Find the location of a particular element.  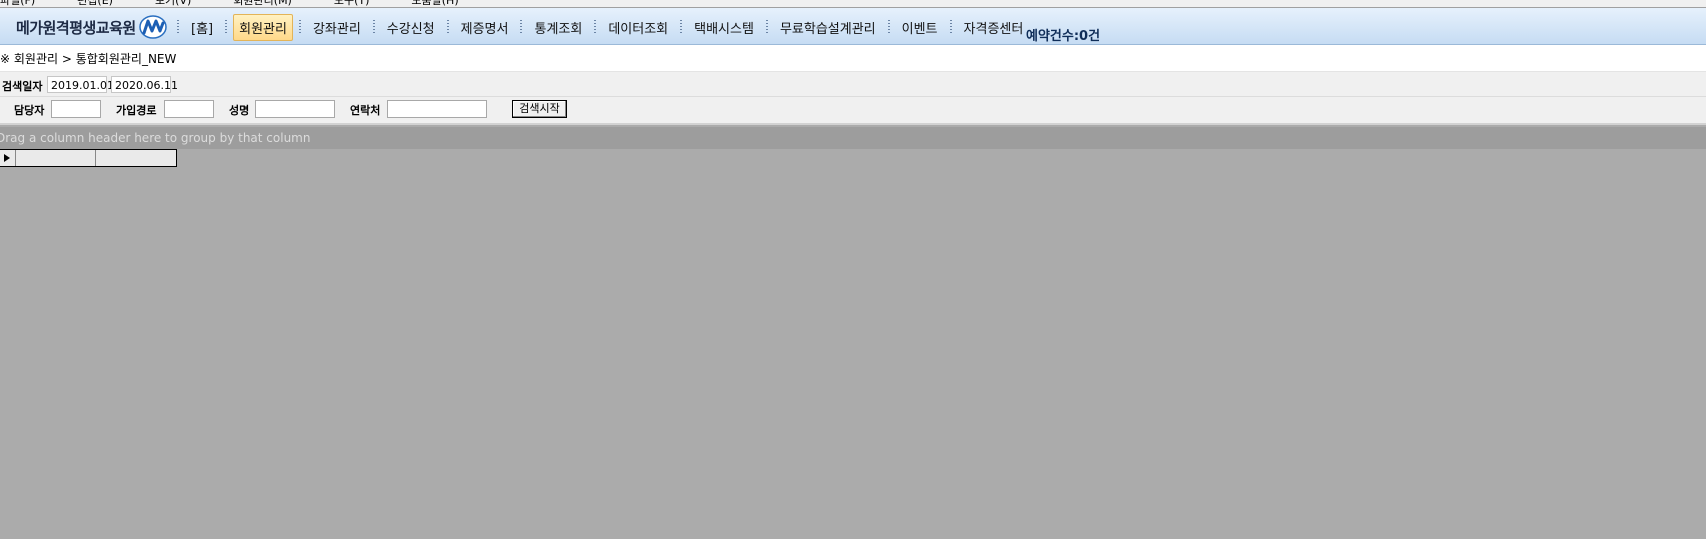

name-input is located at coordinates (295, 109).